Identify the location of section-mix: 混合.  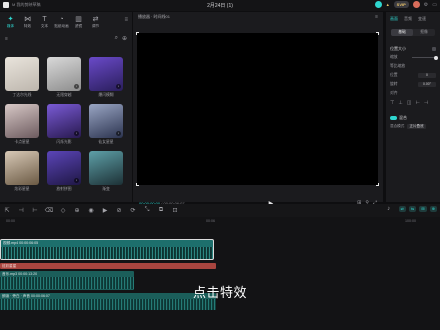
(413, 117).